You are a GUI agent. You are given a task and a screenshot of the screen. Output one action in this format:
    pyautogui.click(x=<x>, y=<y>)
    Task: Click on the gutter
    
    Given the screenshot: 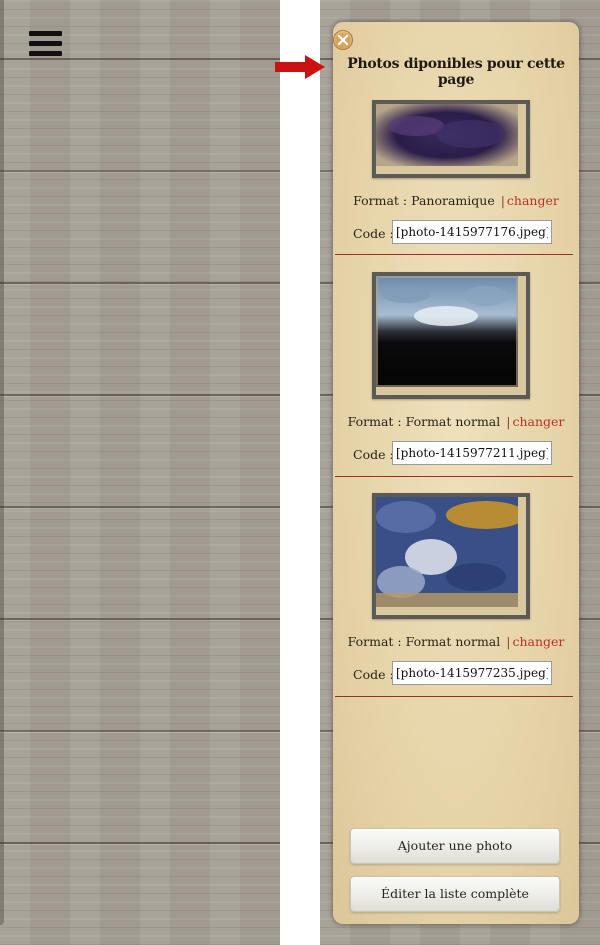 What is the action you would take?
    pyautogui.click(x=300, y=472)
    